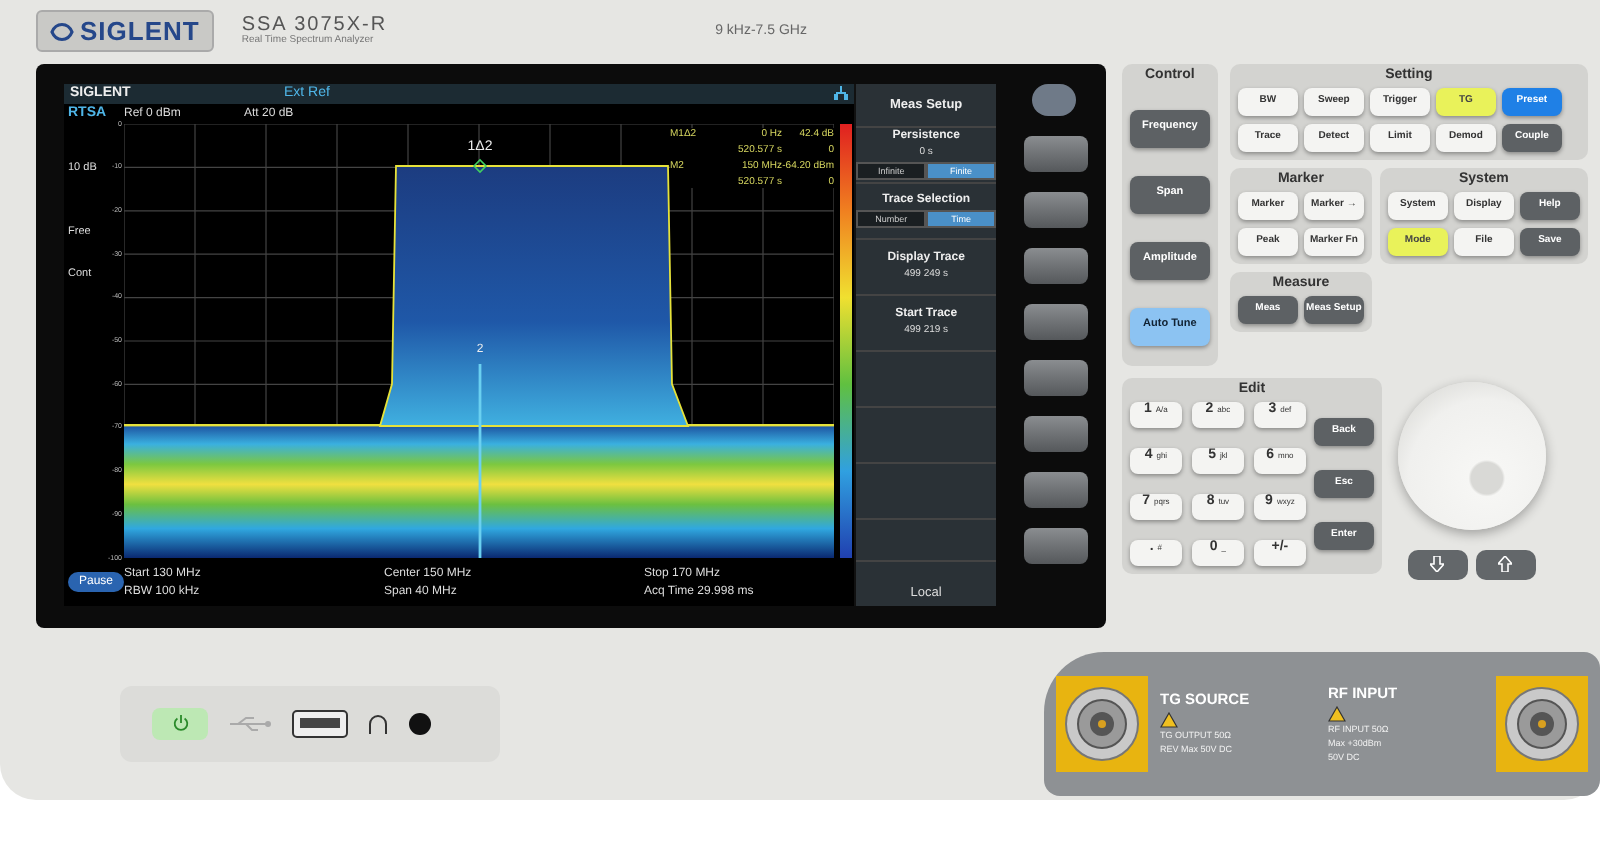 The width and height of the screenshot is (1600, 848). I want to click on network-icon, so click(841, 93).